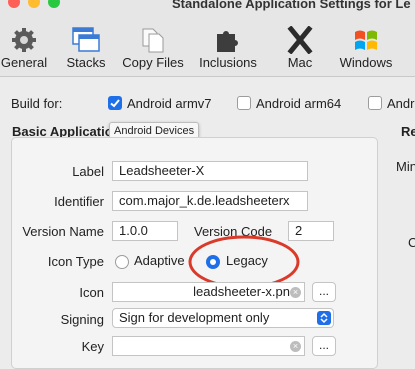 This screenshot has width=415, height=369. Describe the element at coordinates (228, 62) in the screenshot. I see `toolbar-inclusions-label: Inclusions` at that location.